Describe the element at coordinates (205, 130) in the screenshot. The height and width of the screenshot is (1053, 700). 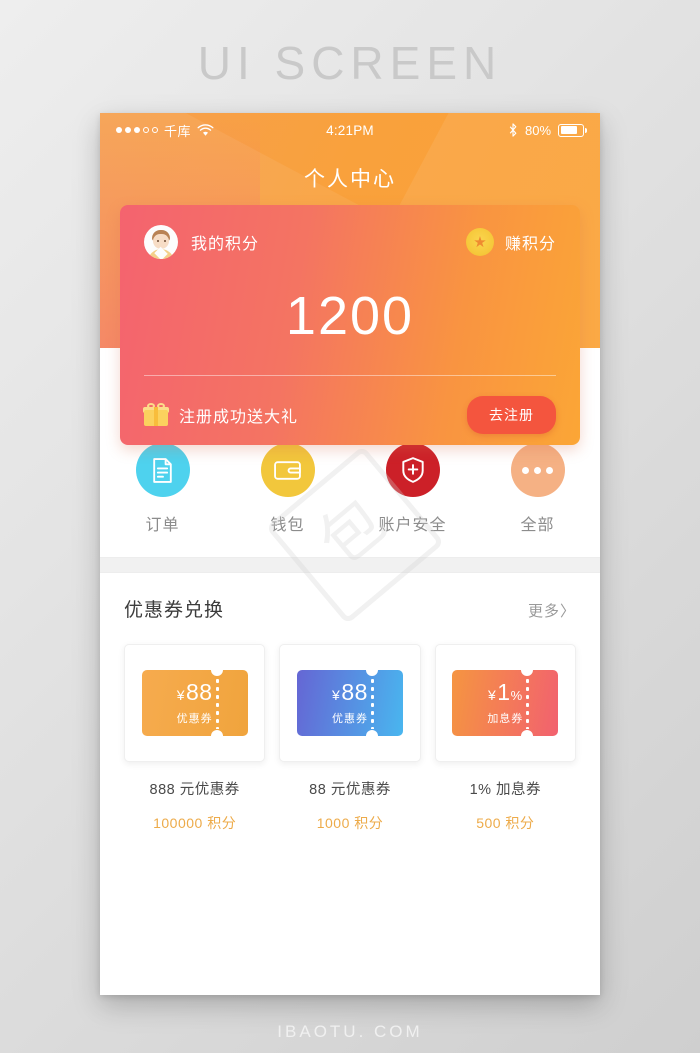
I see `wifi-icon` at that location.